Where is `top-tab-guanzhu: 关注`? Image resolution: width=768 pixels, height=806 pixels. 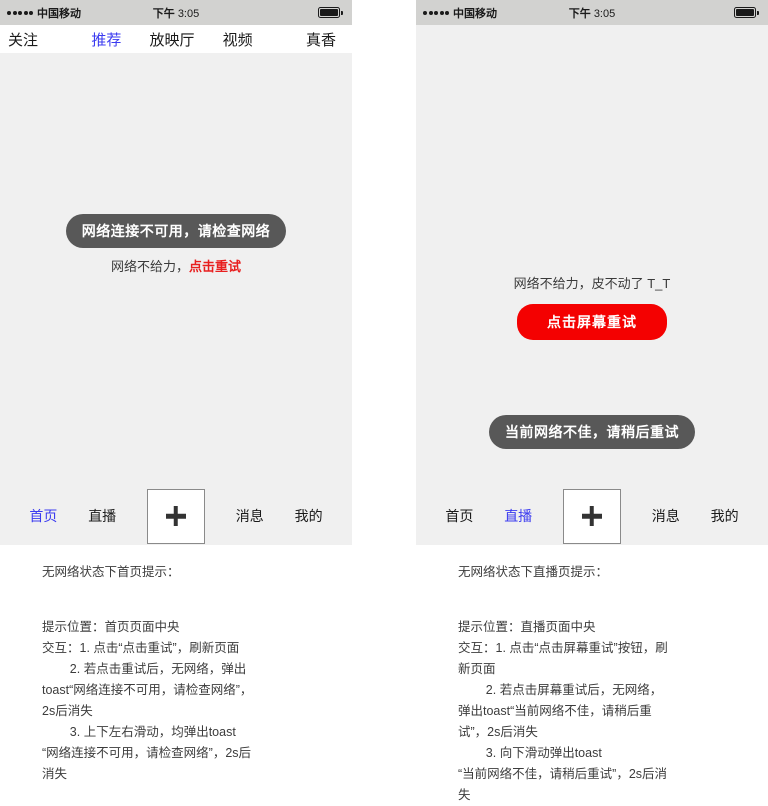 top-tab-guanzhu: 关注 is located at coordinates (40, 39).